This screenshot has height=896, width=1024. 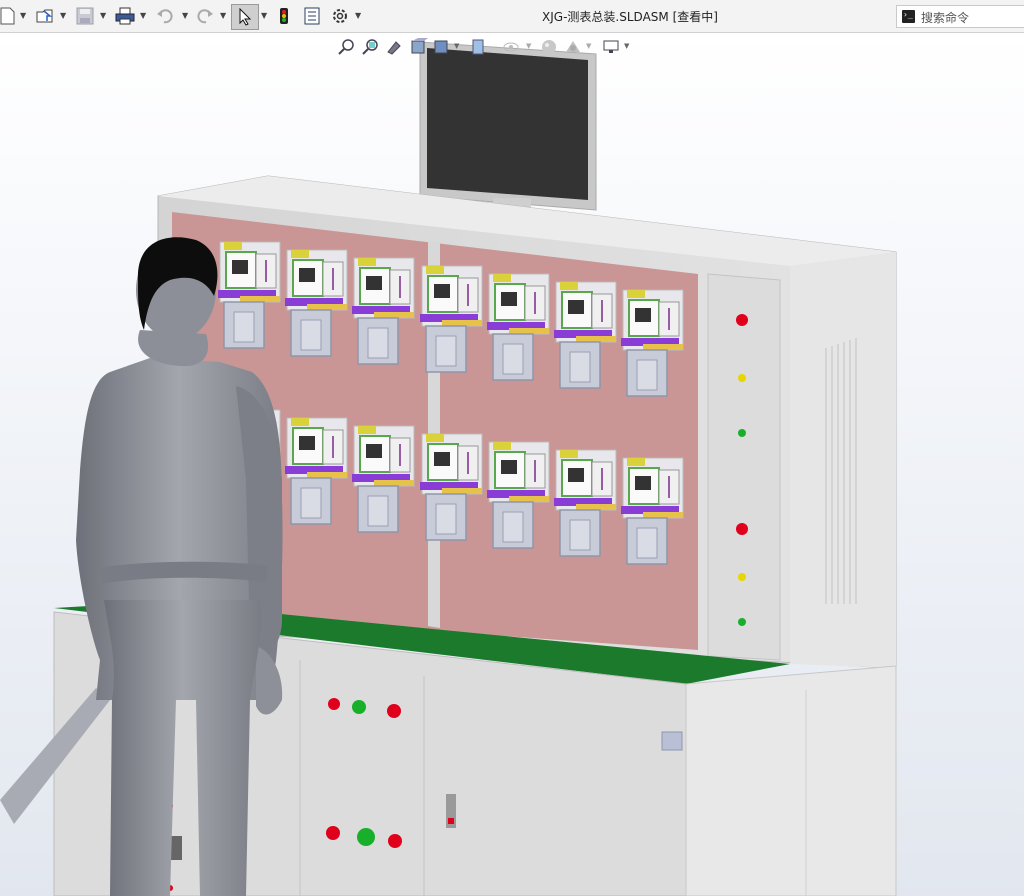 What do you see at coordinates (205, 16) in the screenshot?
I see `redo-icon` at bounding box center [205, 16].